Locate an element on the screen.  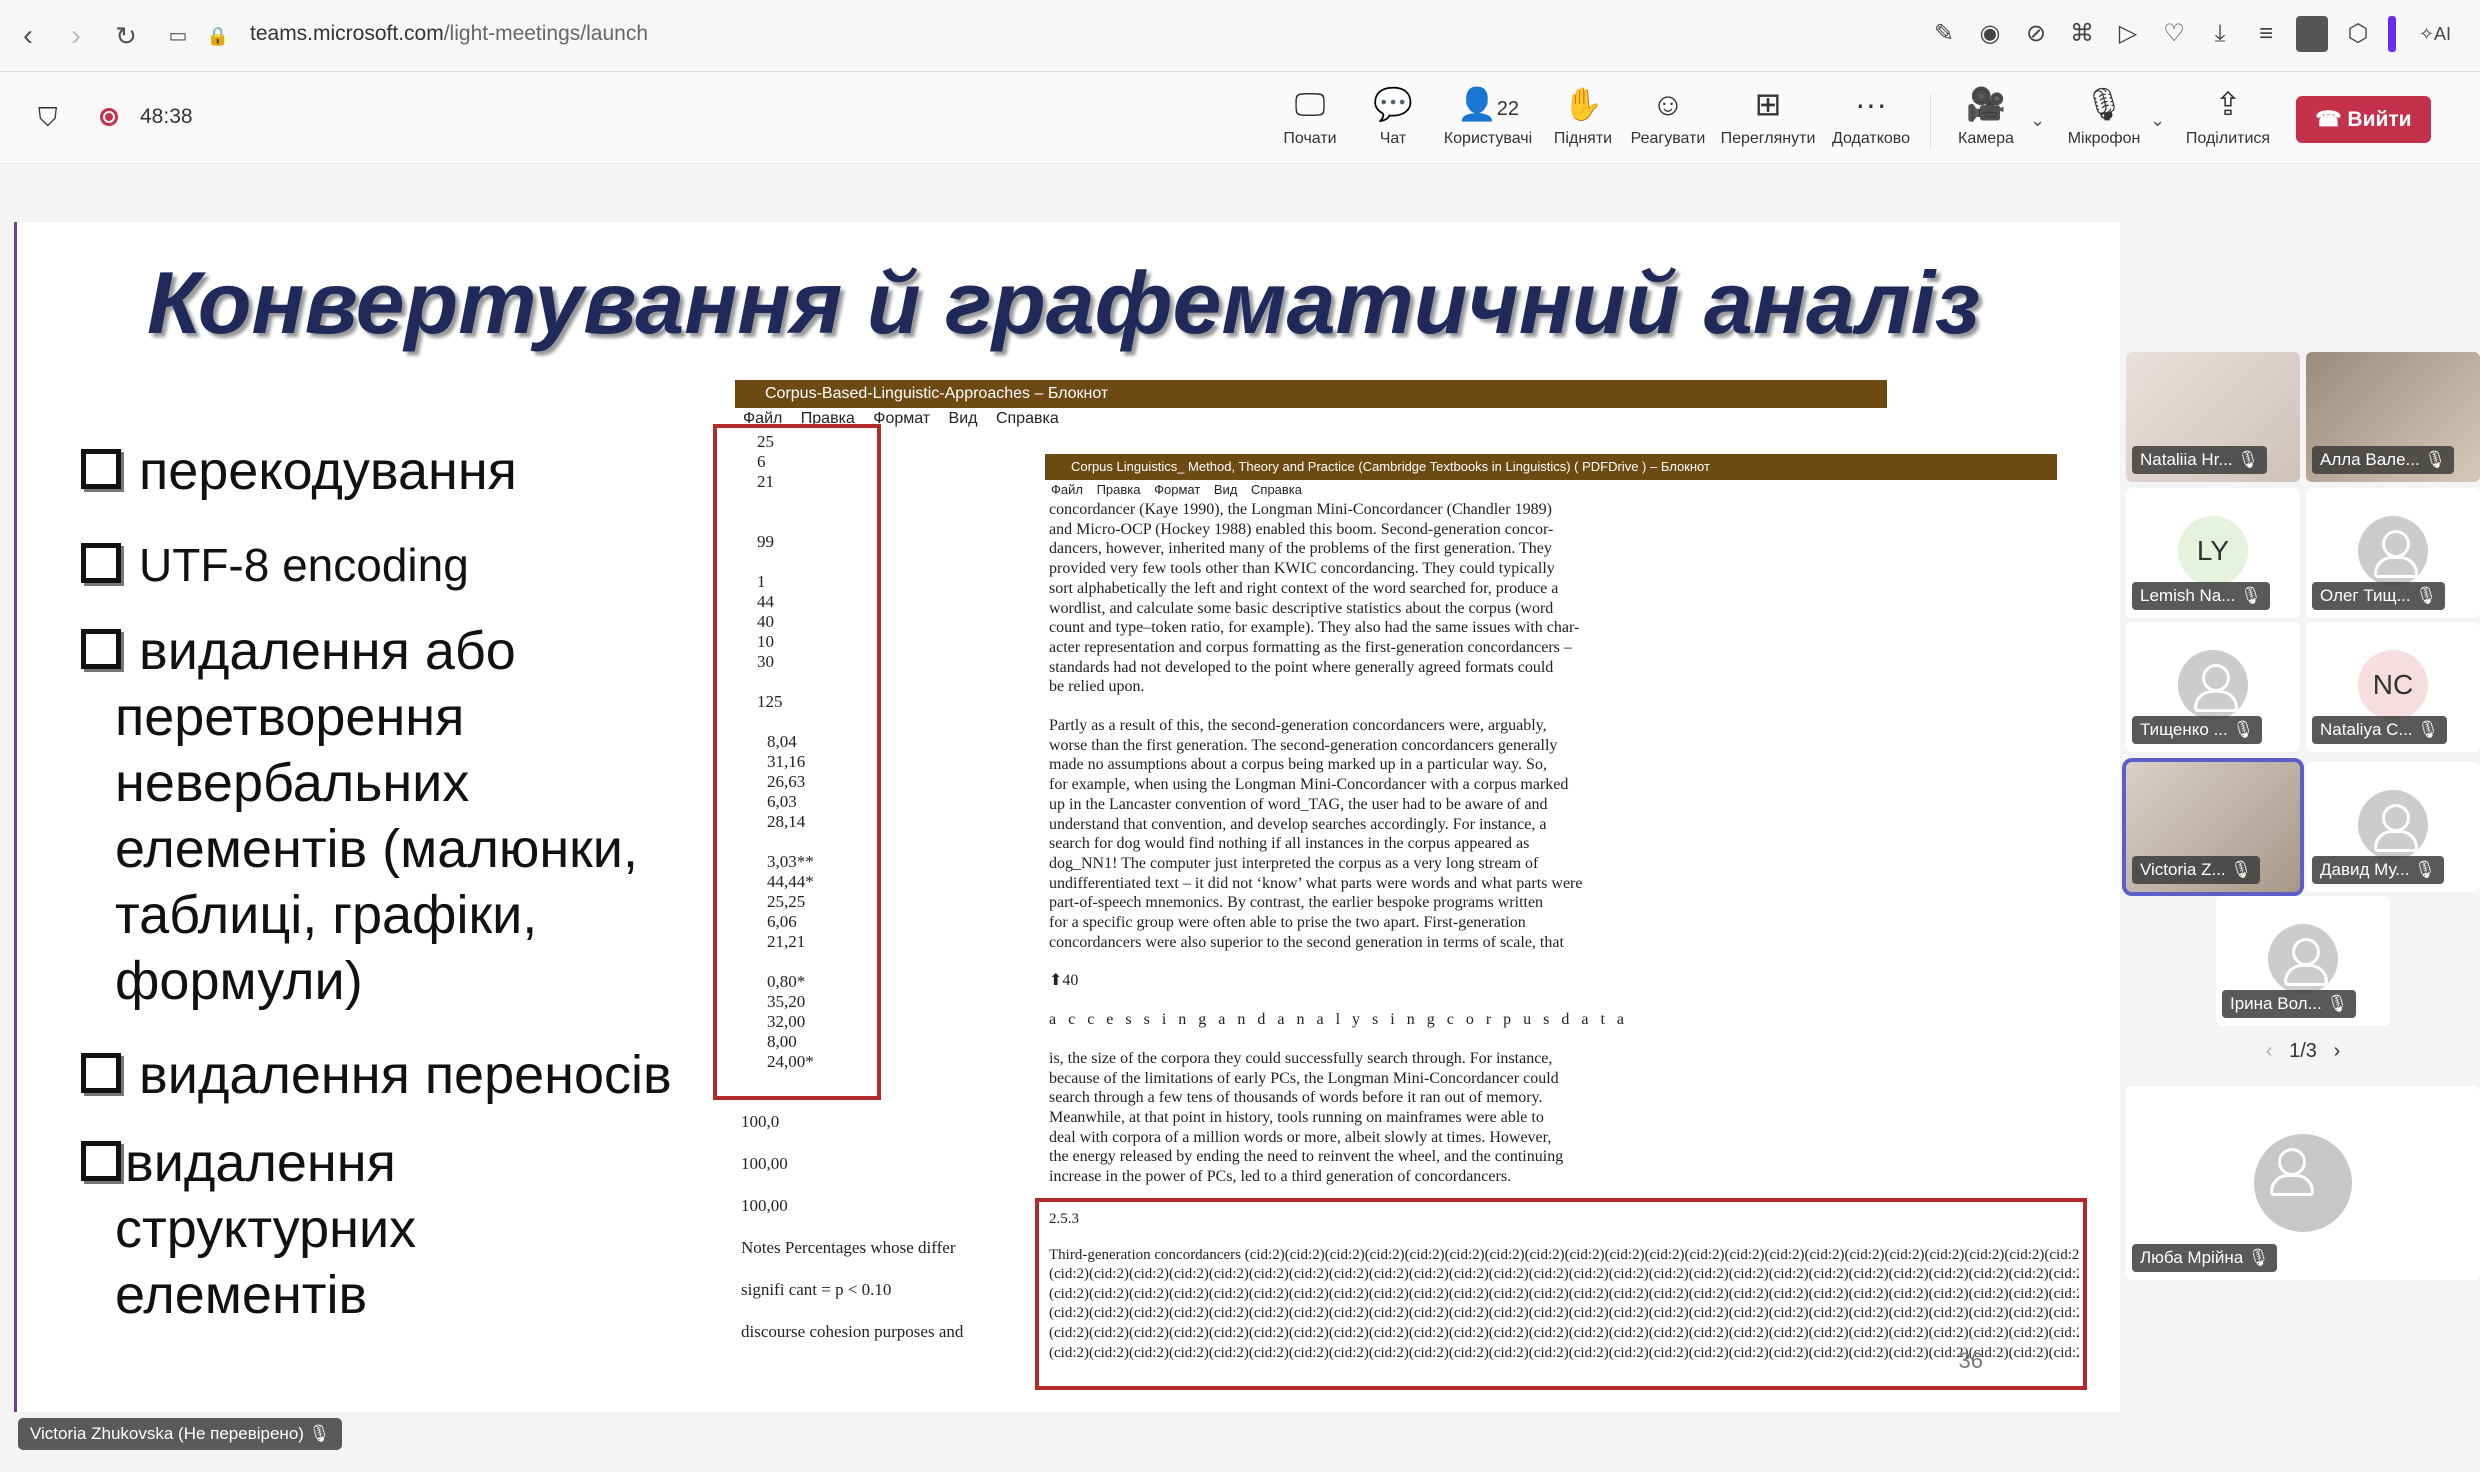
bullet-text: видалення is located at coordinates (260, 1163).